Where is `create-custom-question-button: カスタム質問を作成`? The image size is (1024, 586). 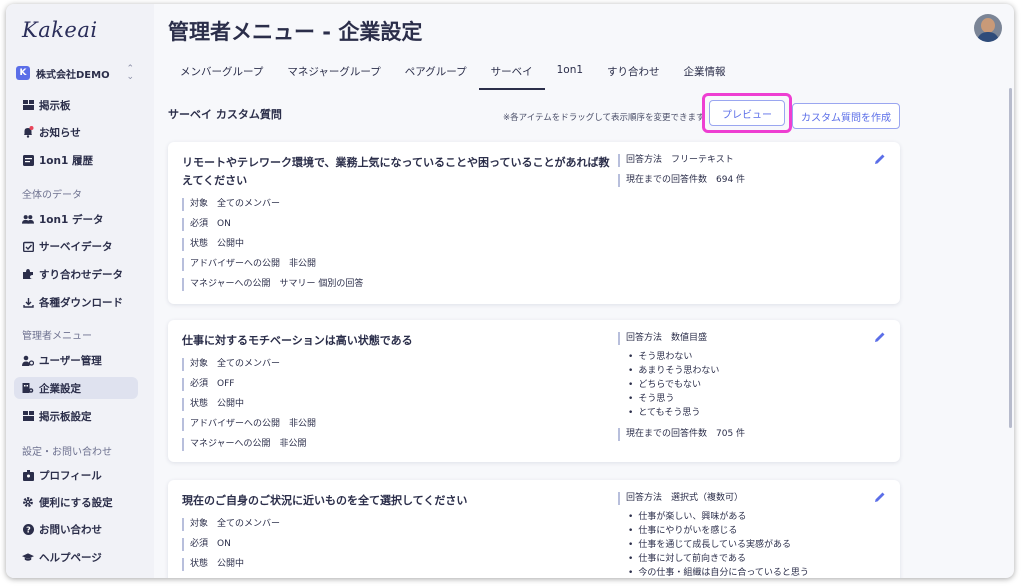 create-custom-question-button: カスタム質問を作成 is located at coordinates (846, 116).